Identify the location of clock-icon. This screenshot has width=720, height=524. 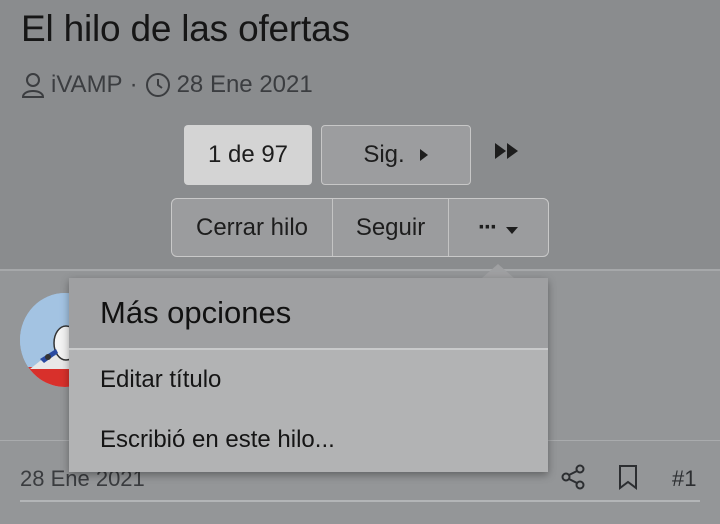
(158, 85).